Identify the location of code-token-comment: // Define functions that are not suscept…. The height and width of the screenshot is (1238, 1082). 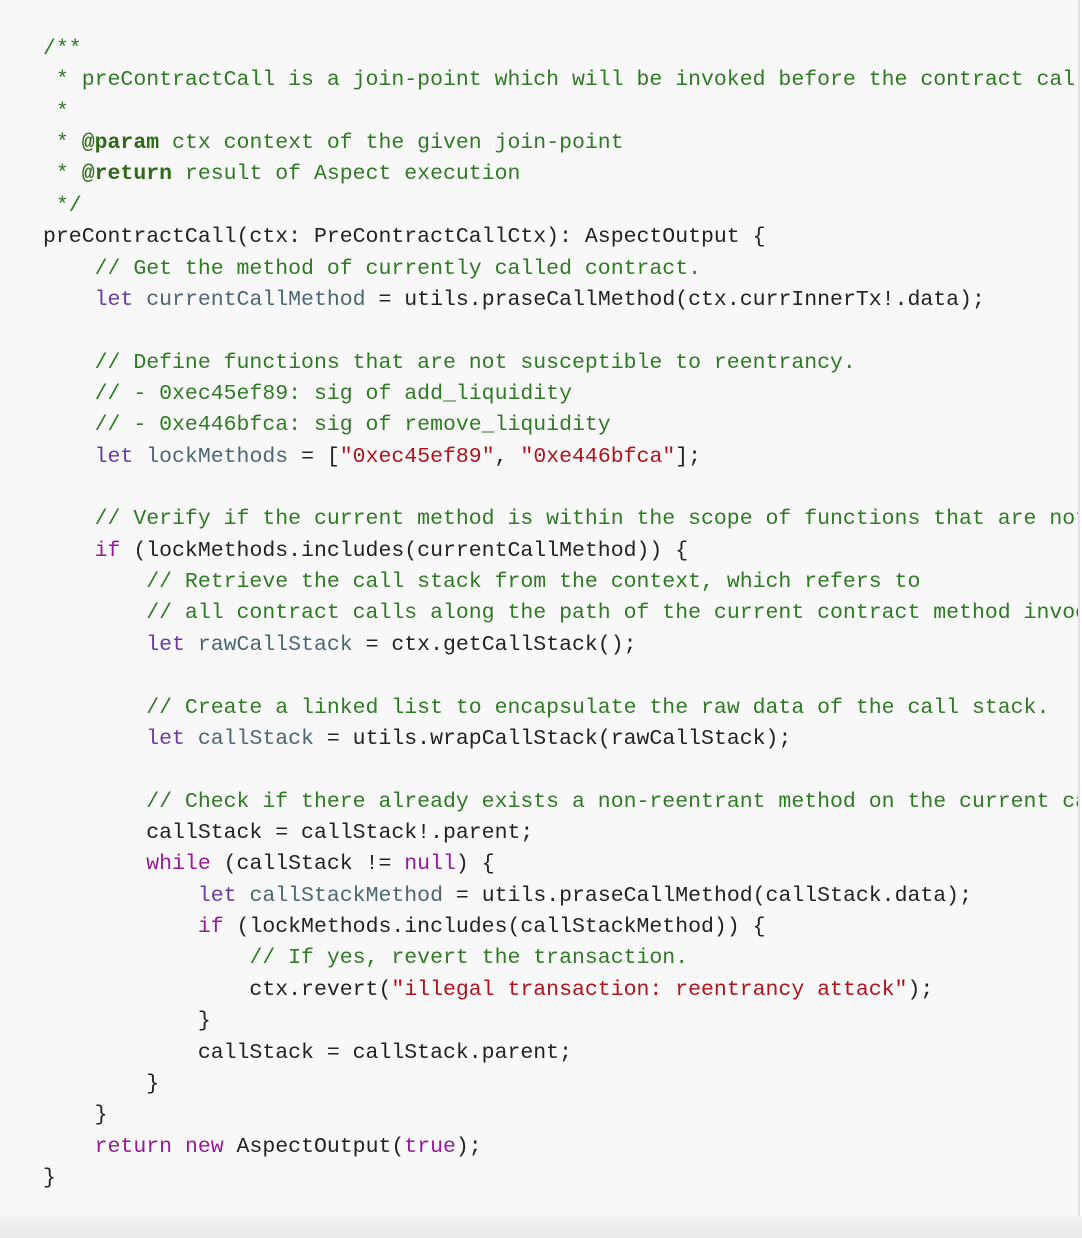
(475, 362).